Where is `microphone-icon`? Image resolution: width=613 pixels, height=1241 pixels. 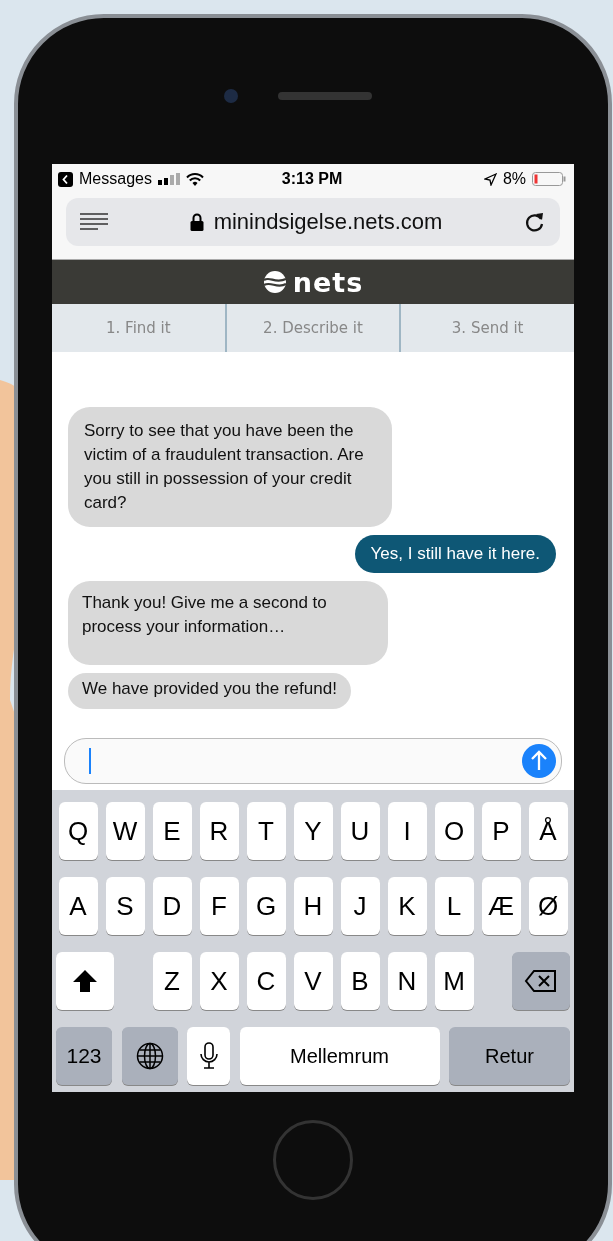 microphone-icon is located at coordinates (208, 1056).